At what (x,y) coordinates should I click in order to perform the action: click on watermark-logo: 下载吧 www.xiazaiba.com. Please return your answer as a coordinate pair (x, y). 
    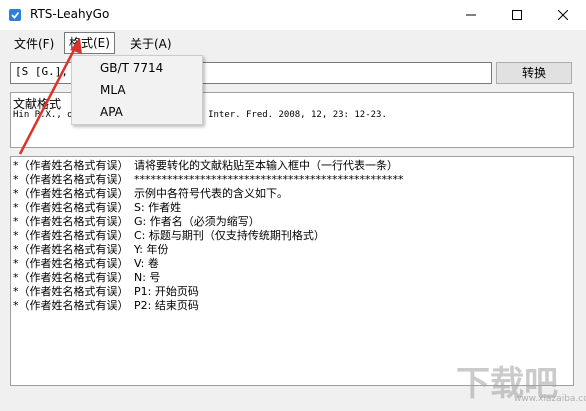
    Looking at the image, I should click on (521, 382).